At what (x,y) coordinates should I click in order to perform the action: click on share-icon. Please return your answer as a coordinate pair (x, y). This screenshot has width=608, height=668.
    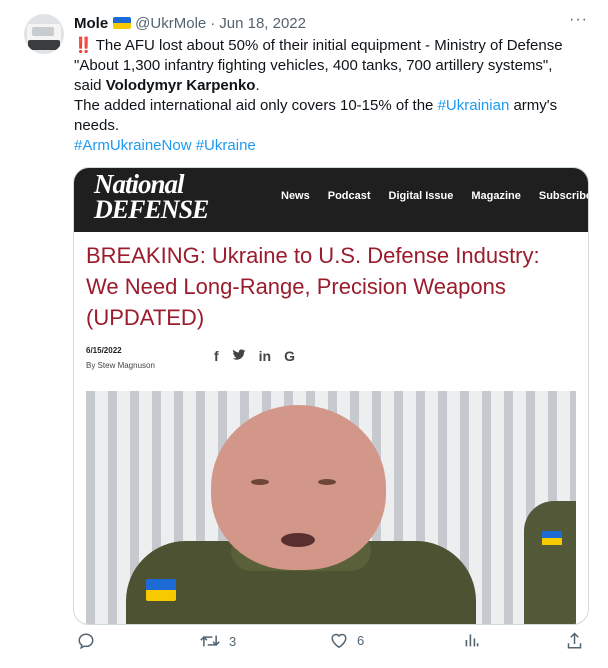
    Looking at the image, I should click on (574, 641).